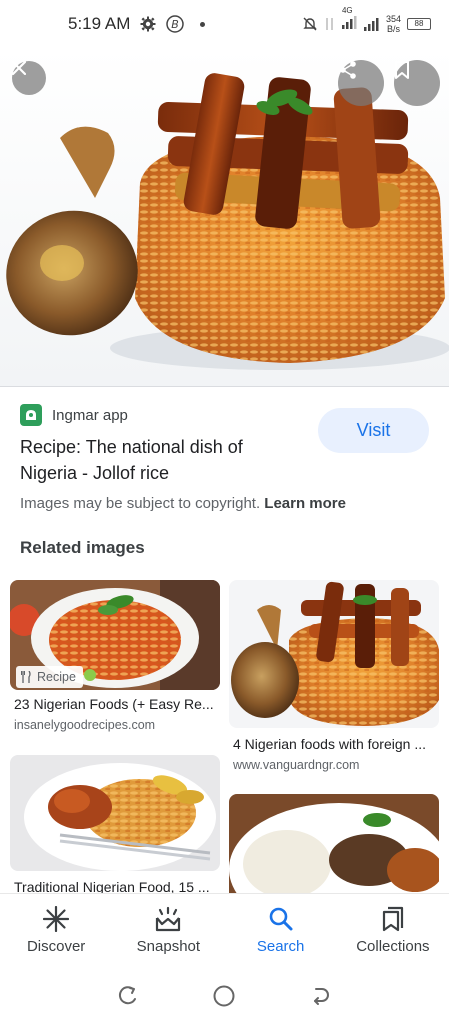 The image size is (449, 1024). What do you see at coordinates (417, 83) in the screenshot?
I see `save-button` at bounding box center [417, 83].